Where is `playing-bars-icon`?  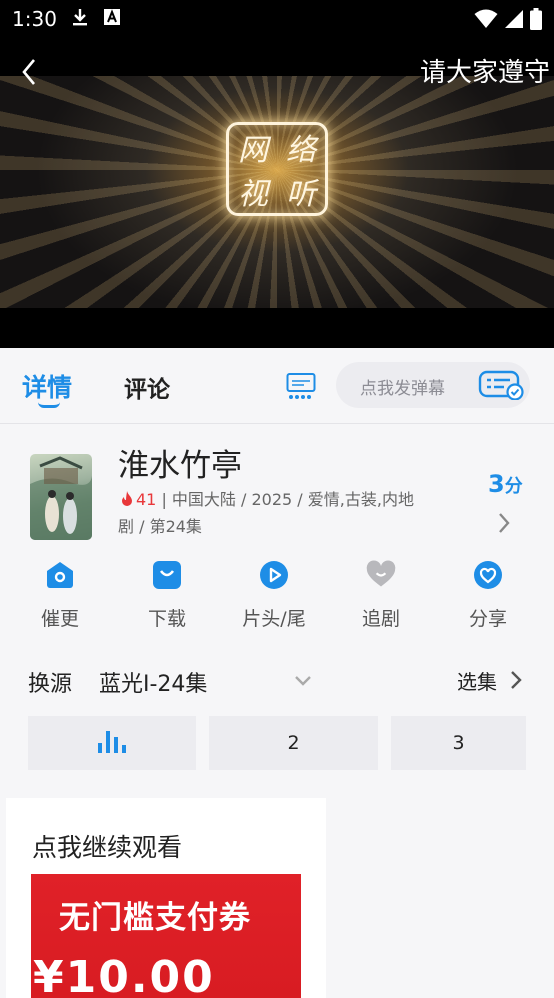 playing-bars-icon is located at coordinates (112, 743).